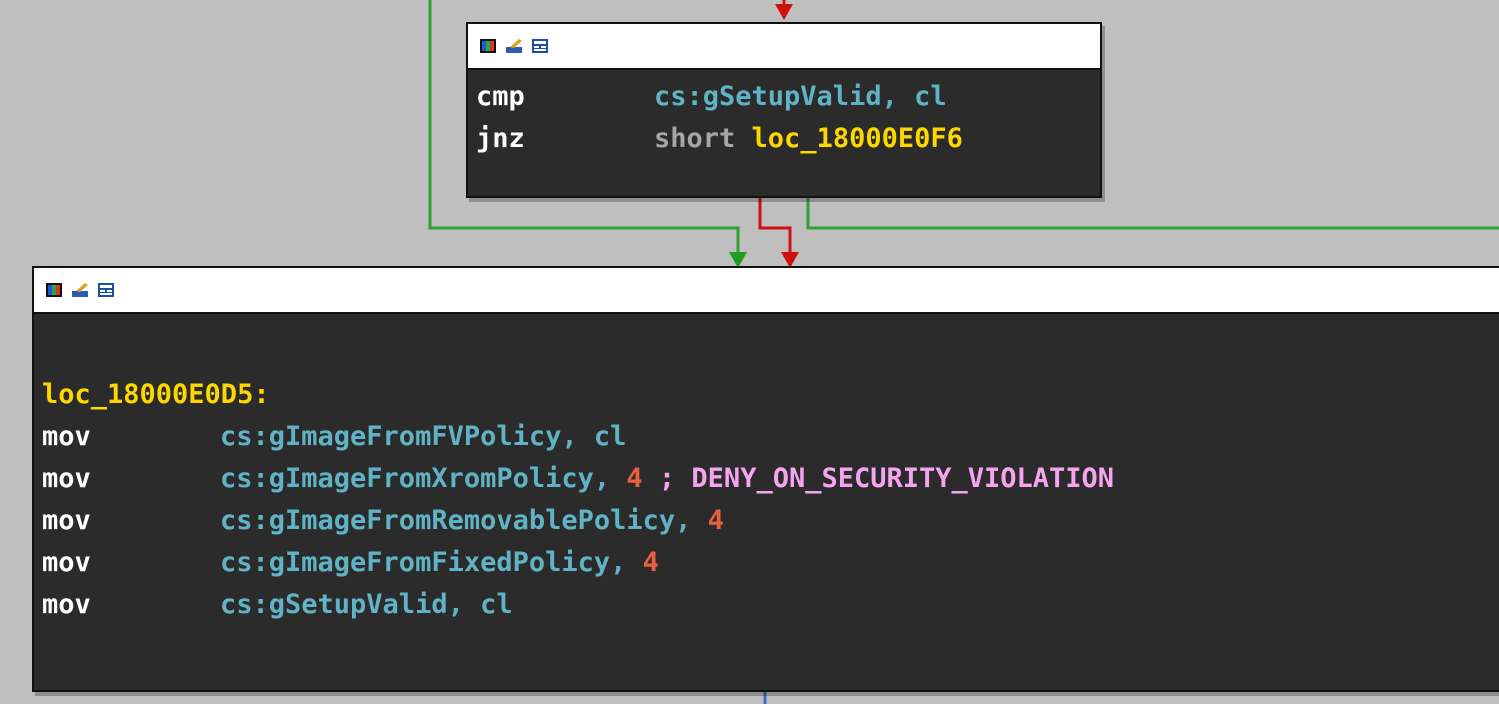 The height and width of the screenshot is (704, 1499). What do you see at coordinates (1152, 213) in the screenshot?
I see `edge-true-right` at bounding box center [1152, 213].